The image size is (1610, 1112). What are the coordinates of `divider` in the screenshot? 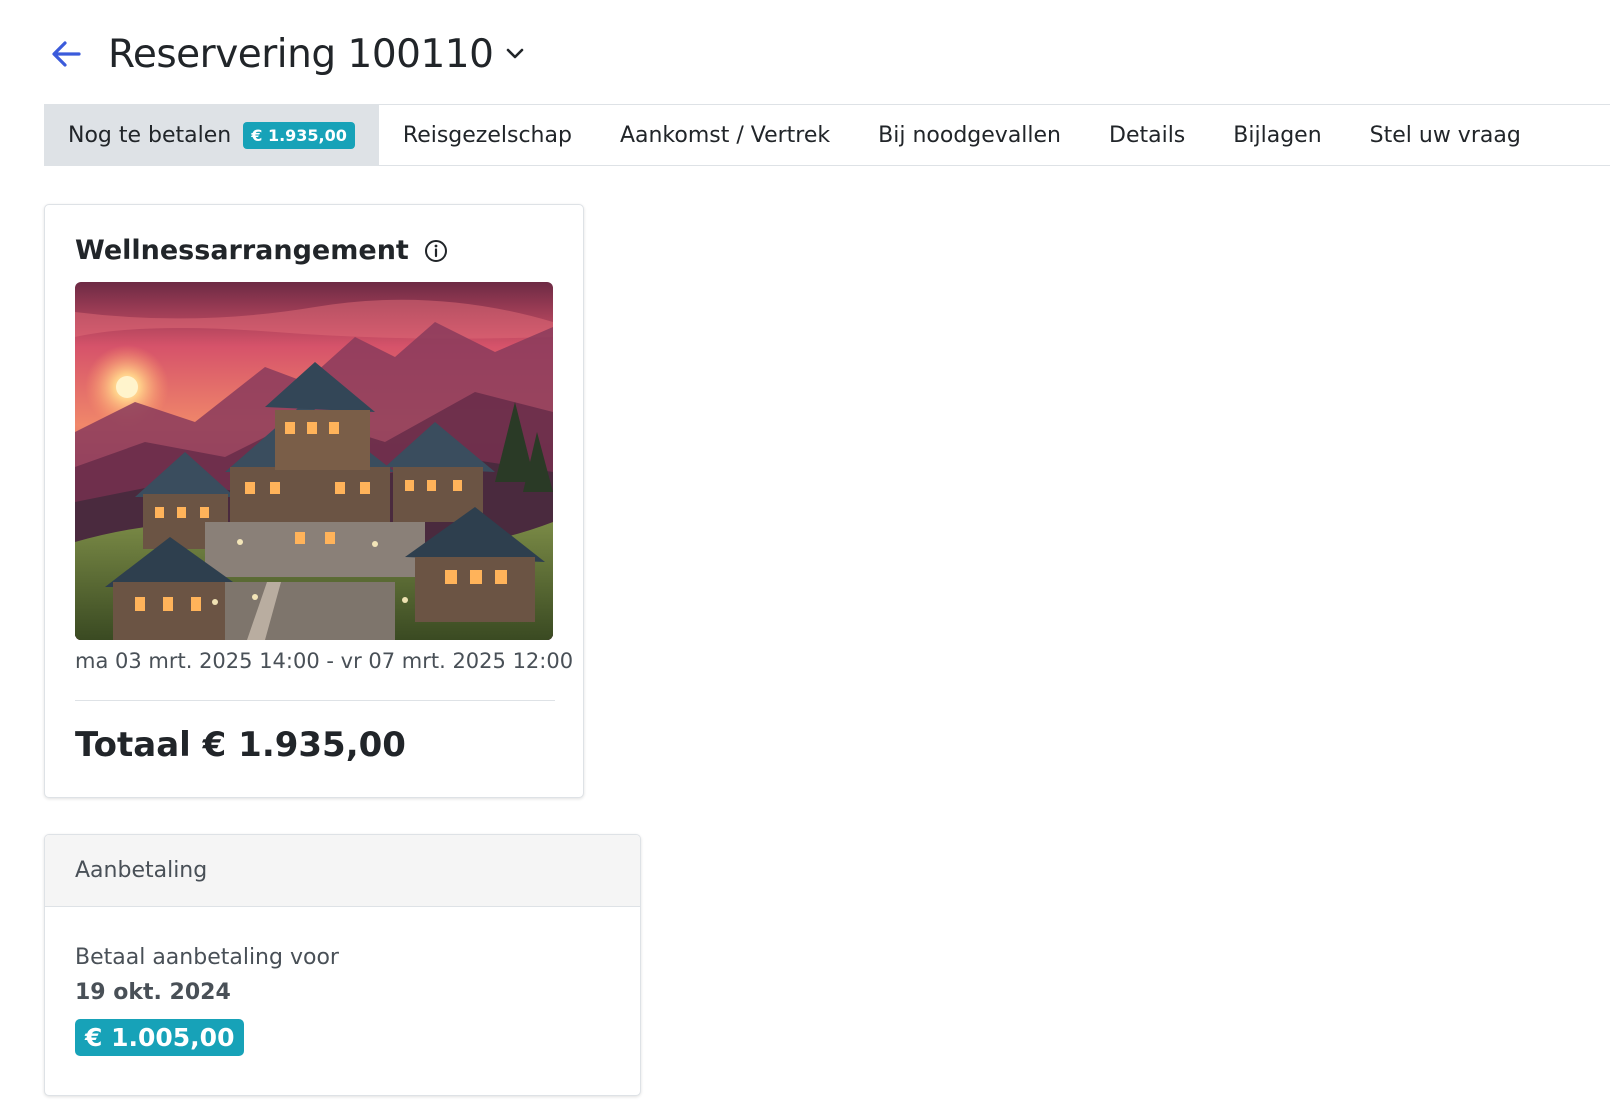 It's located at (315, 700).